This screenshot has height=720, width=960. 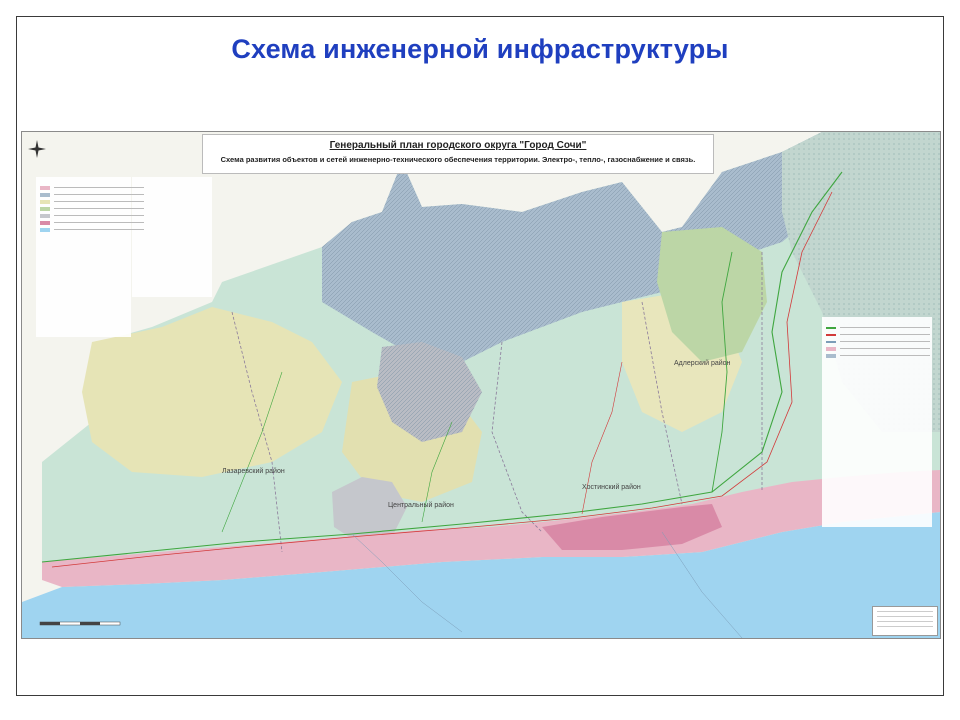 What do you see at coordinates (611, 487) in the screenshot?
I see `district-label-khostinsky: Хостинский район` at bounding box center [611, 487].